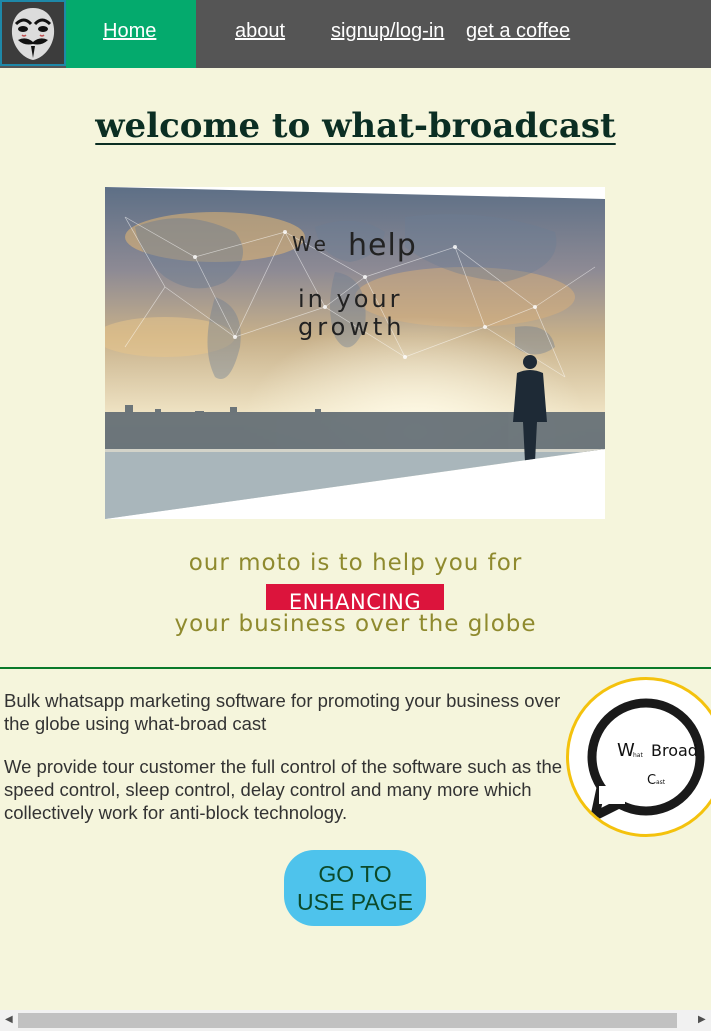 This screenshot has height=1031, width=711. What do you see at coordinates (355, 126) in the screenshot?
I see `page-title: welcome to what-broadcast` at bounding box center [355, 126].